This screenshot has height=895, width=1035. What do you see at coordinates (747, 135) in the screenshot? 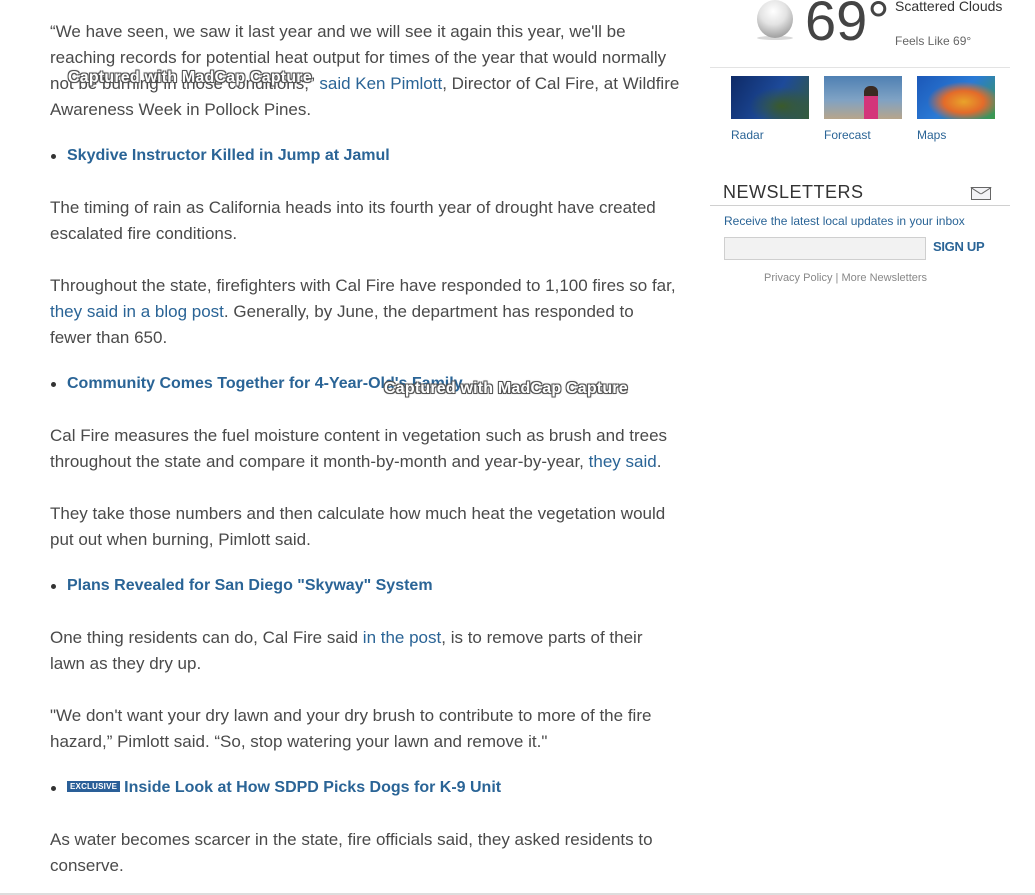
I see `radar-link: Radar` at bounding box center [747, 135].